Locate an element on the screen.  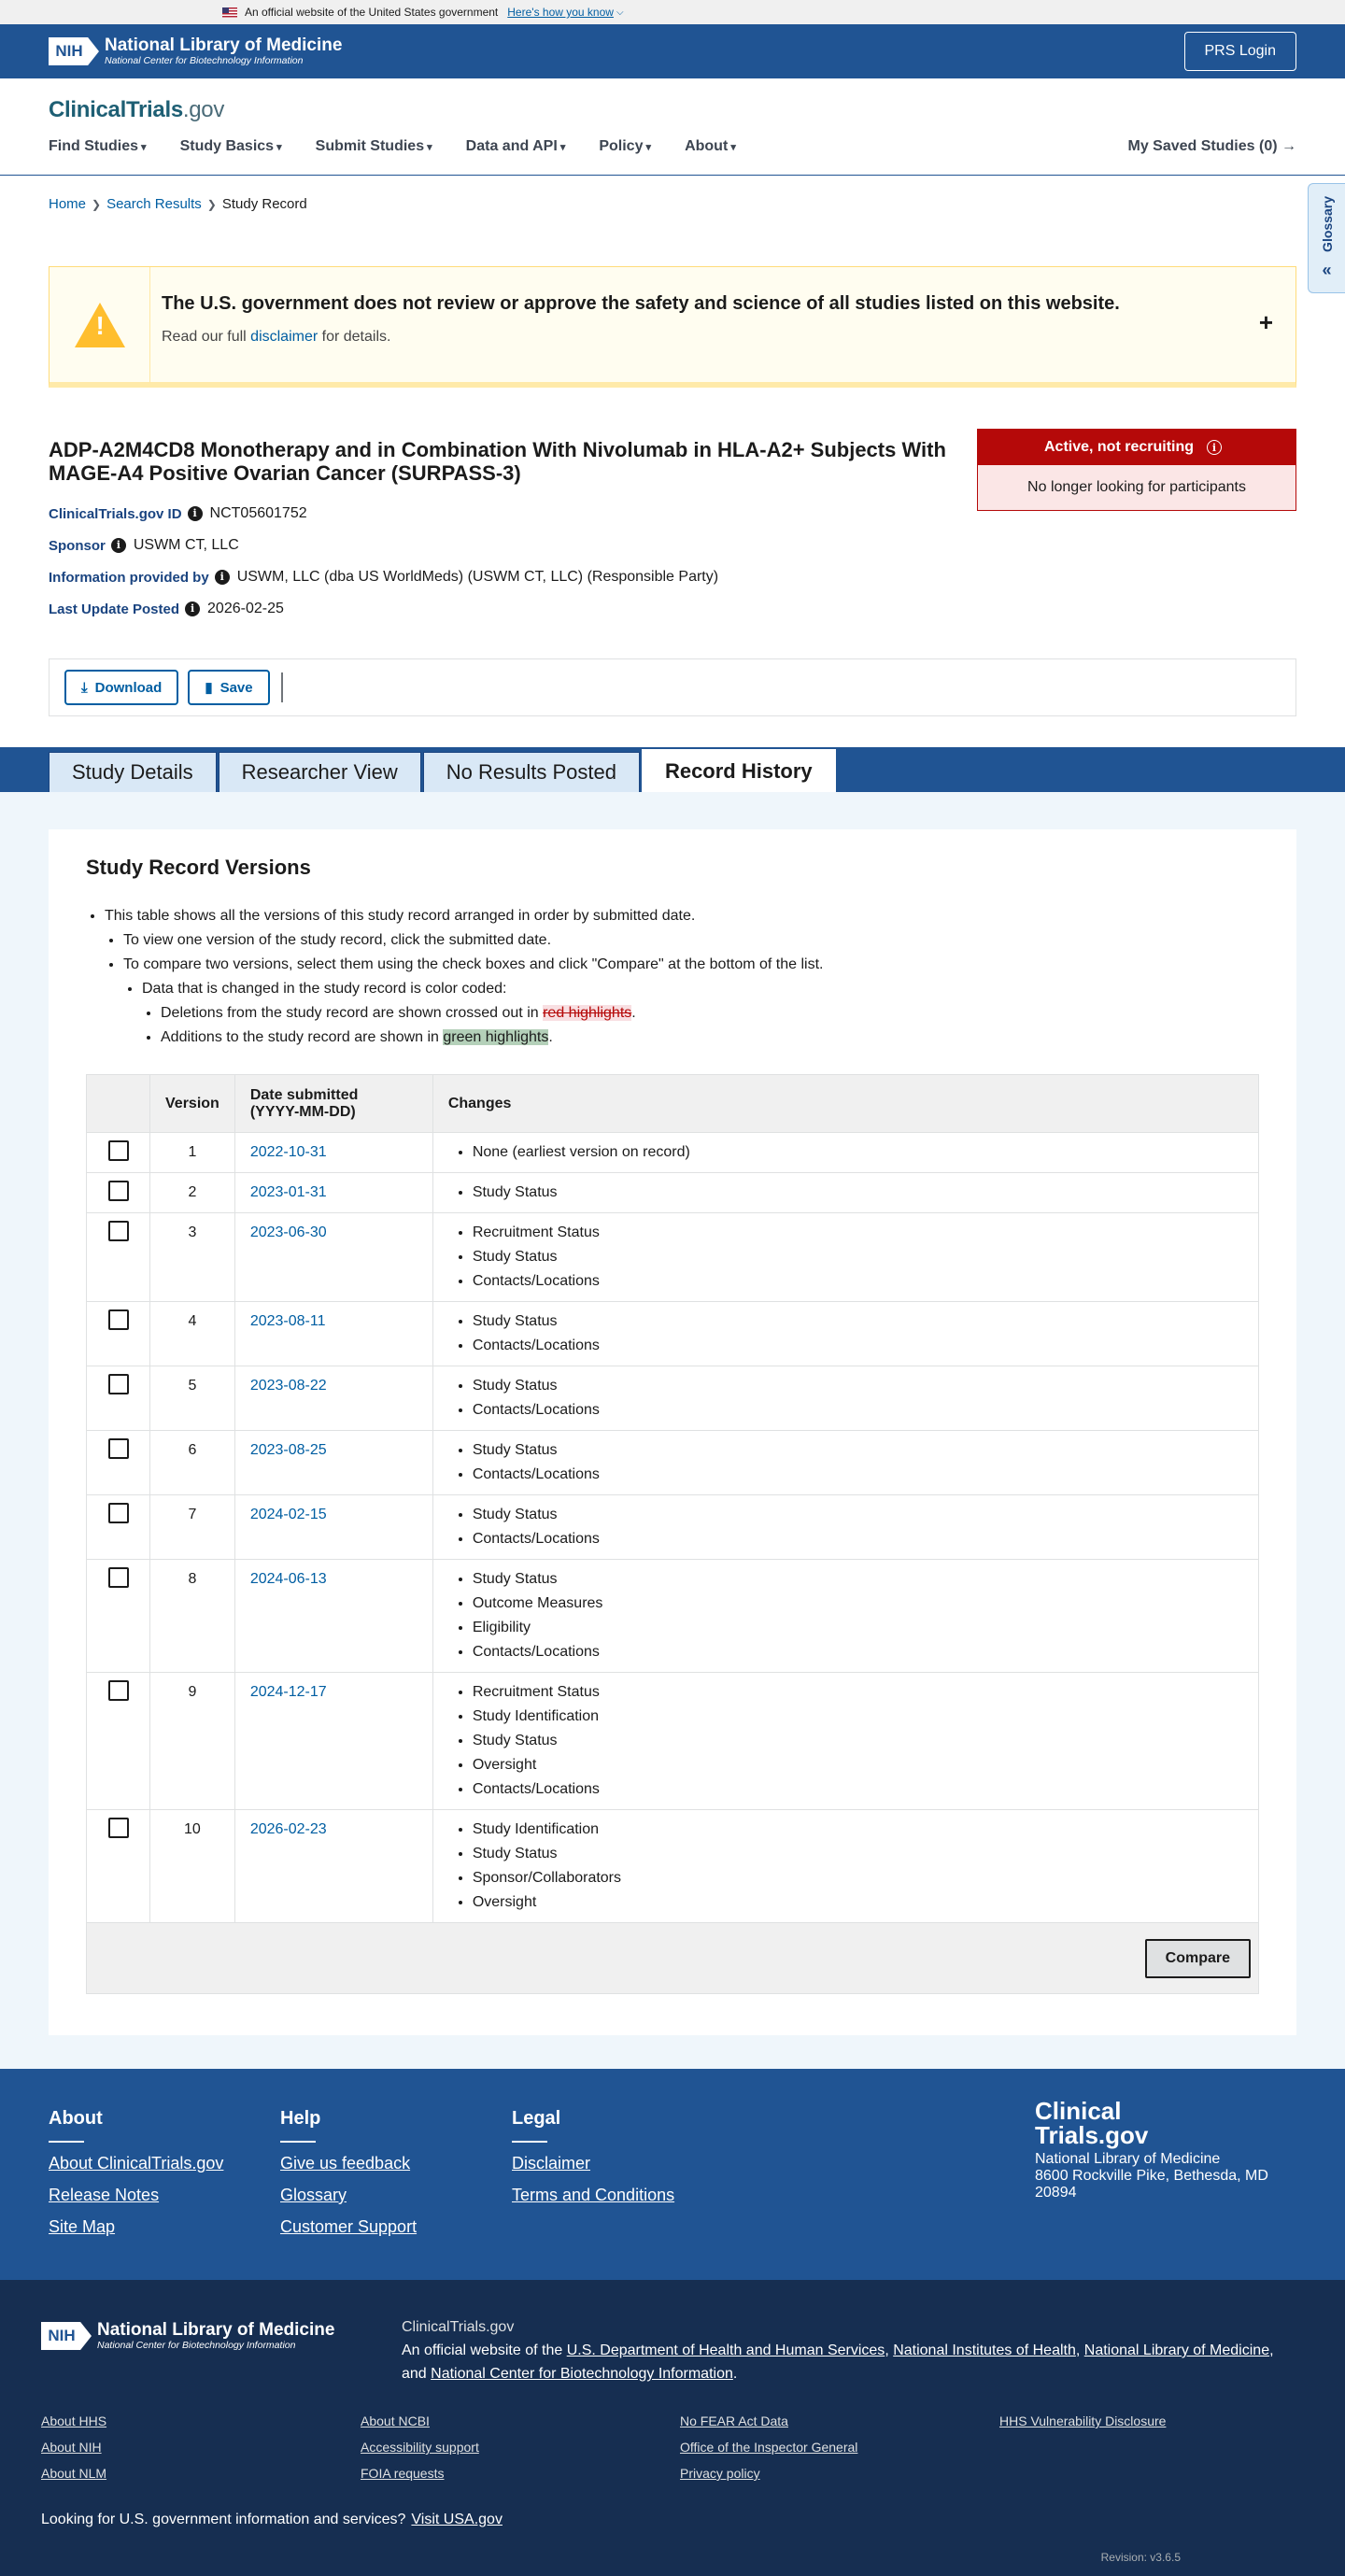
nav-study-basics: Study Basics is located at coordinates (231, 146).